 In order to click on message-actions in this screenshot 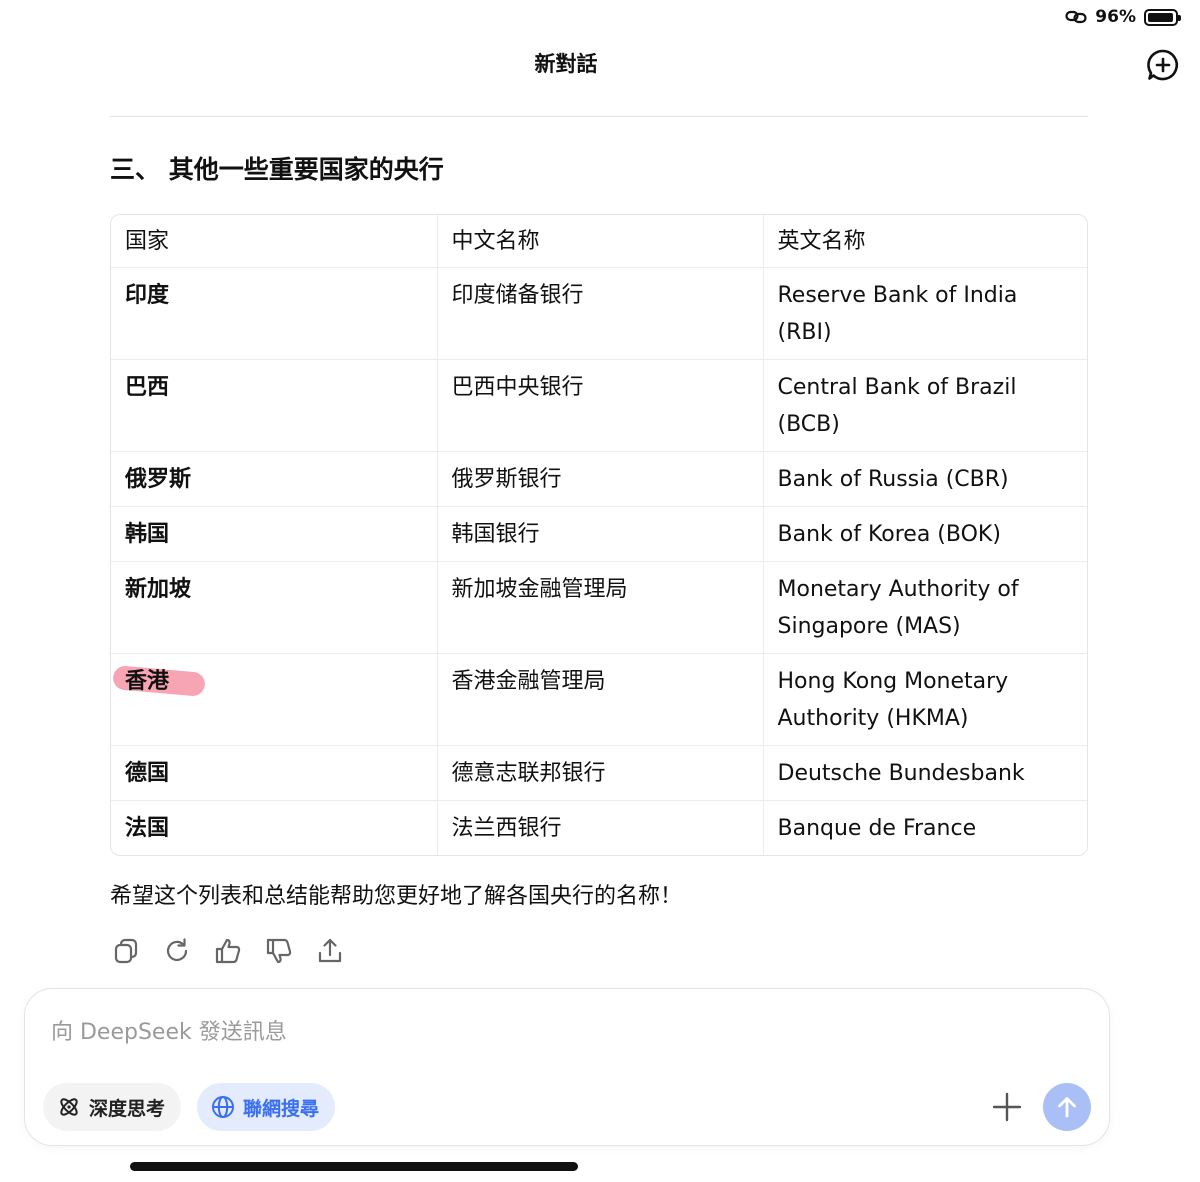, I will do `click(228, 951)`.